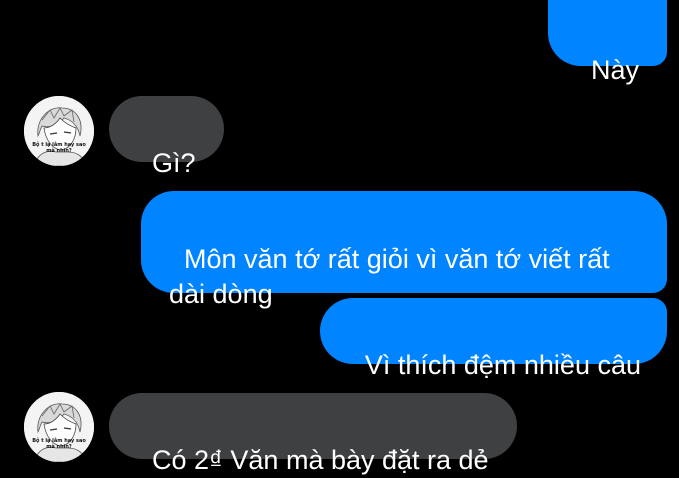 This screenshot has height=478, width=679. What do you see at coordinates (166, 137) in the screenshot?
I see `incoming-message-bubble: Gì?` at bounding box center [166, 137].